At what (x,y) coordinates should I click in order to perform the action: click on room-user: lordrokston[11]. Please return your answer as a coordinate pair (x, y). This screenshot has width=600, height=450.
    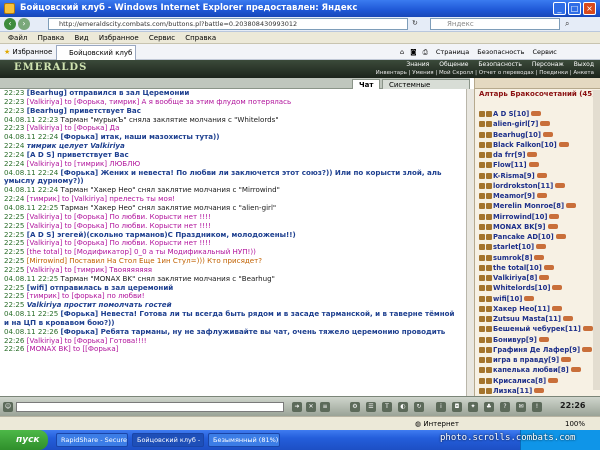
    Looking at the image, I should click on (536, 186).